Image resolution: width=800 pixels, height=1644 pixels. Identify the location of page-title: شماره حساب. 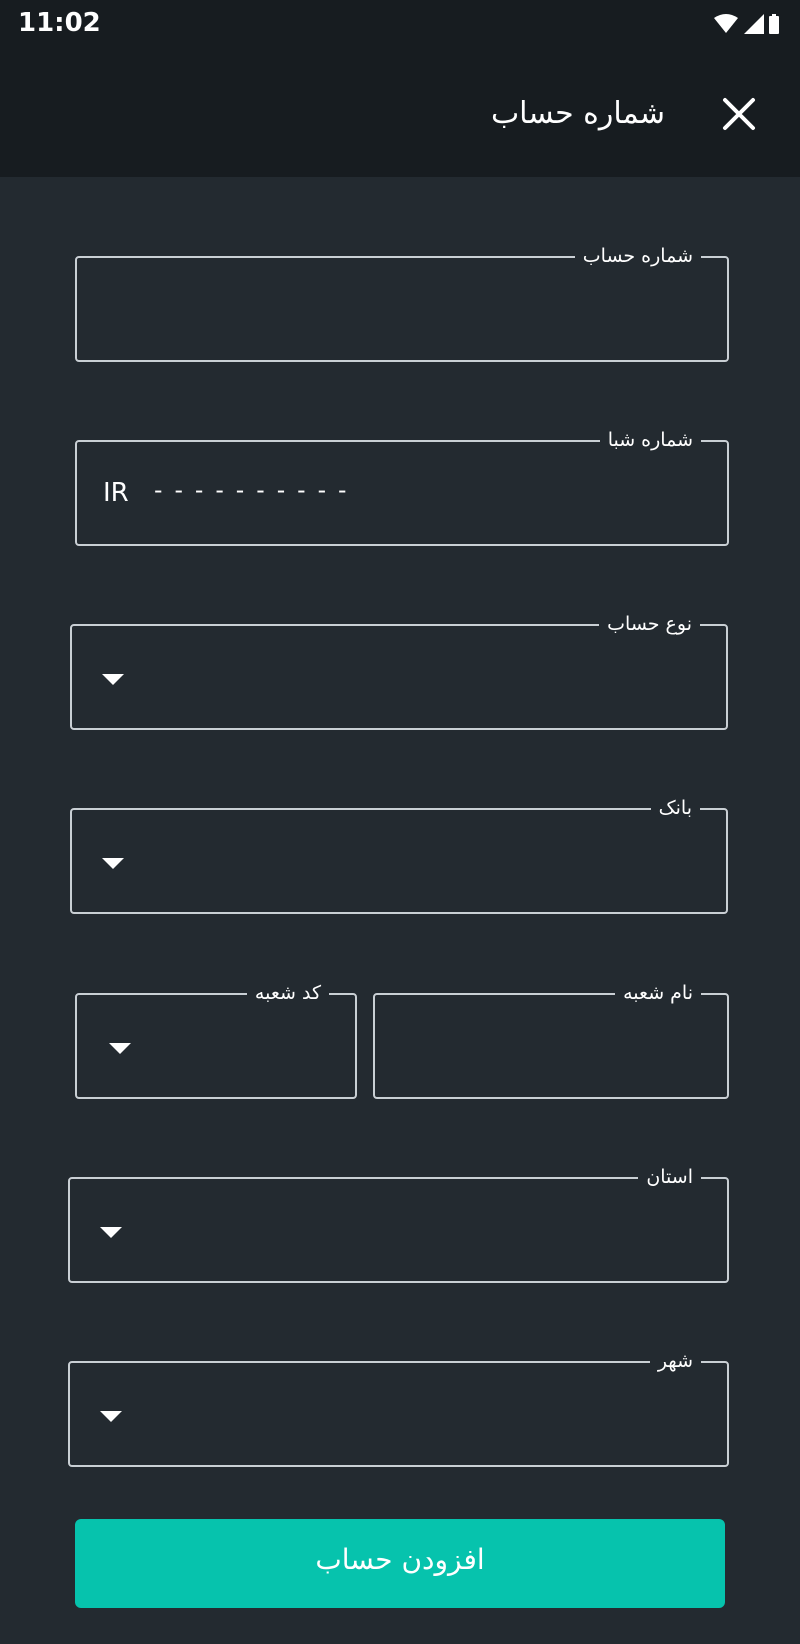
(577, 113).